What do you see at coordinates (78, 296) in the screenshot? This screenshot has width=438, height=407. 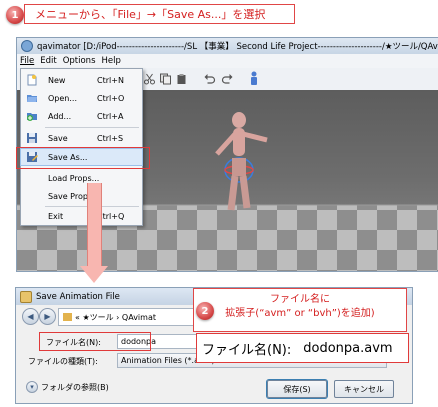 I see `dialog-title: Save Animation File` at bounding box center [78, 296].